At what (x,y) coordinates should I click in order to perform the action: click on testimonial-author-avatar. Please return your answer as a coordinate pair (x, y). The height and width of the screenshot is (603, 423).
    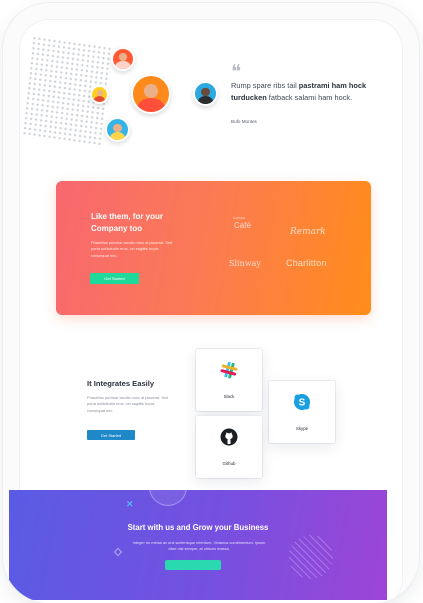
    Looking at the image, I should click on (205, 93).